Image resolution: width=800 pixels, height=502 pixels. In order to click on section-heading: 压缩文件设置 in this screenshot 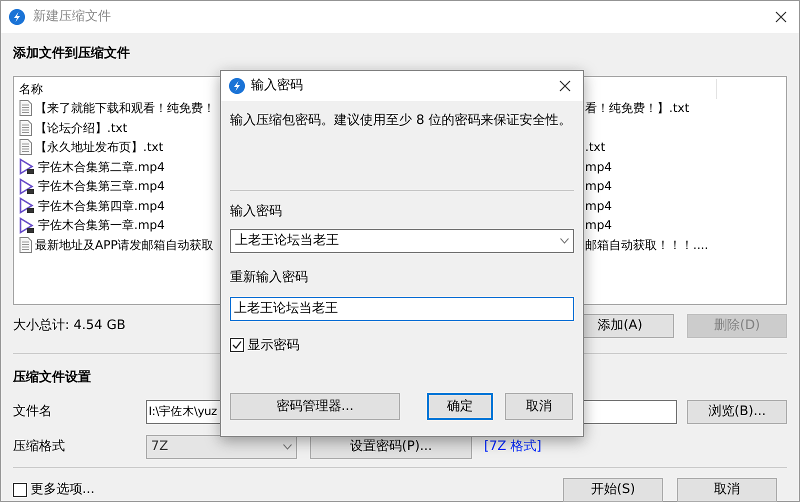, I will do `click(52, 377)`.